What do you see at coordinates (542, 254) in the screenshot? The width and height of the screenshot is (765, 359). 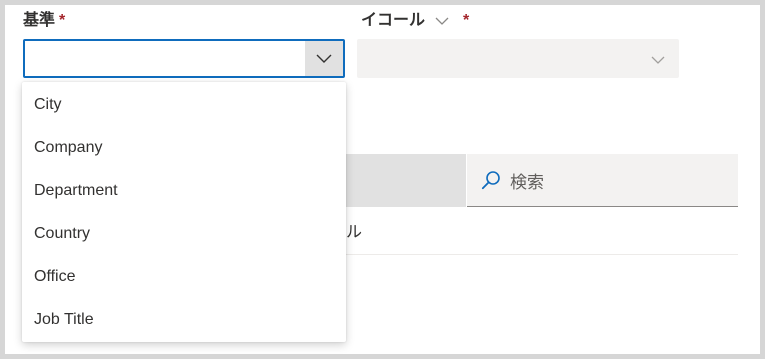 I see `table-row-divider` at bounding box center [542, 254].